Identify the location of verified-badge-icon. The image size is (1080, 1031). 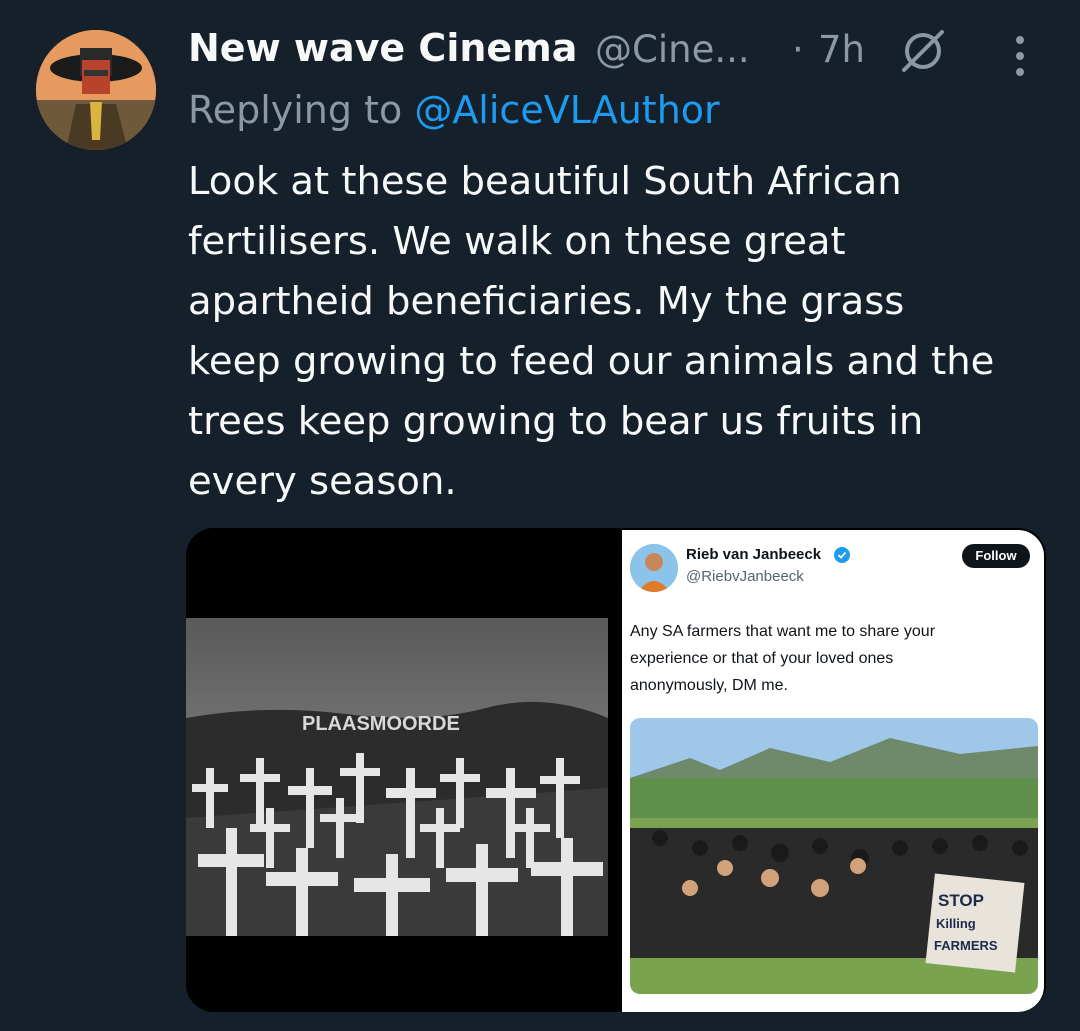
(842, 555).